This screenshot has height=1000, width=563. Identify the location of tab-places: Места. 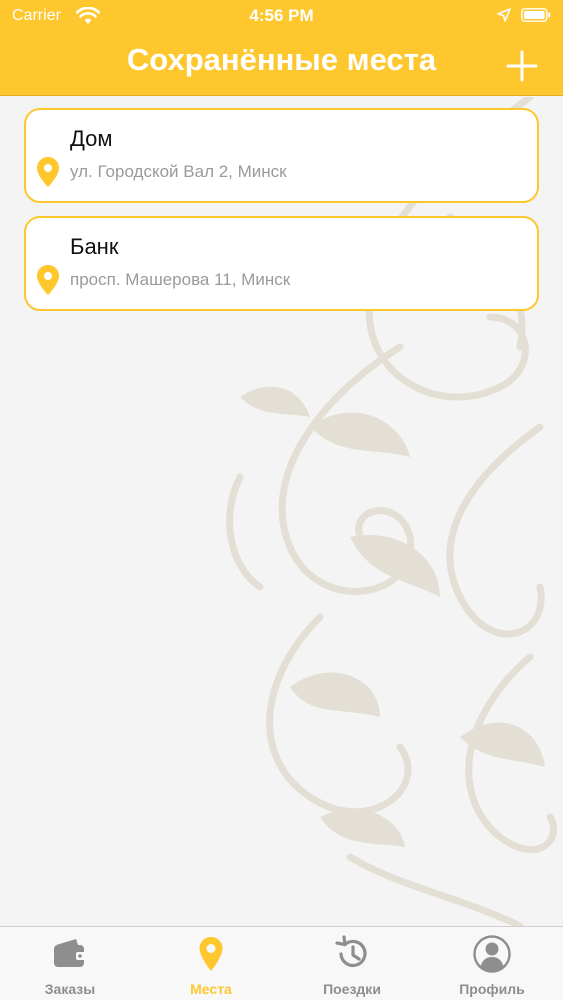
(211, 963).